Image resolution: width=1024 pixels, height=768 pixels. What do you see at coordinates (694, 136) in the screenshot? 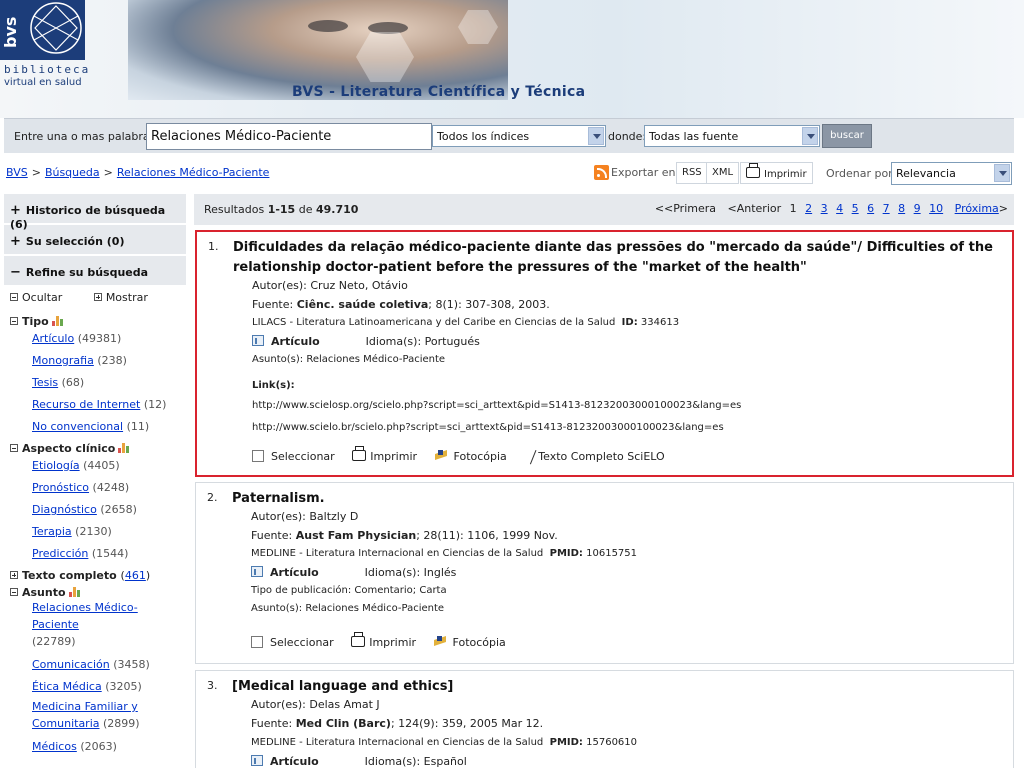
I see `source-select-value: Todas las fuente` at bounding box center [694, 136].